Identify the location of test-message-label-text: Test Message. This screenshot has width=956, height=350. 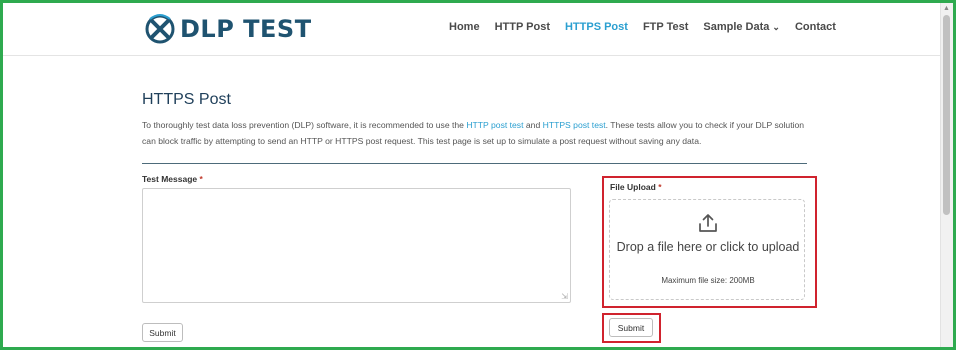
(170, 179).